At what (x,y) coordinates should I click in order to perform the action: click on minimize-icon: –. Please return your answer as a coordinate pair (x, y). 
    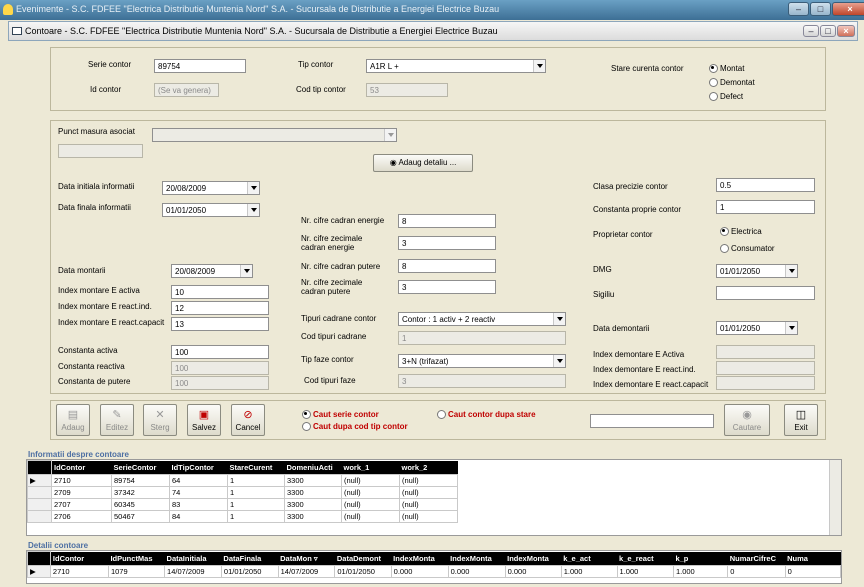
    Looking at the image, I should click on (798, 9).